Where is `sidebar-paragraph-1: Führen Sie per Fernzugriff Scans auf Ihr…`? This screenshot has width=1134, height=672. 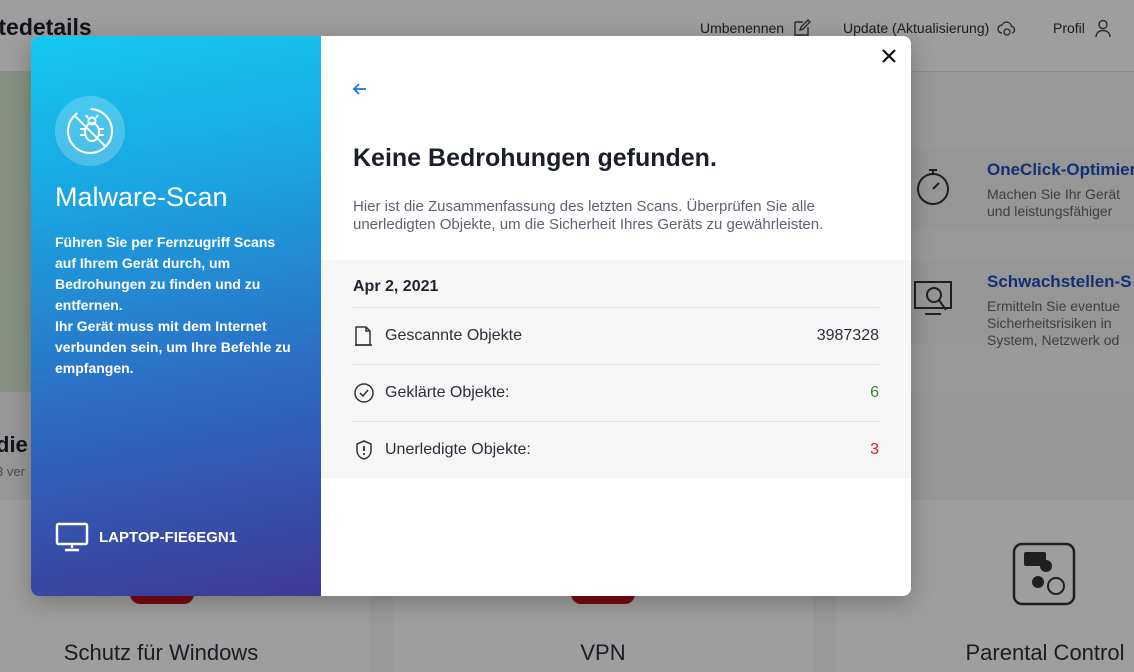 sidebar-paragraph-1: Führen Sie per Fernzugriff Scans auf Ihr… is located at coordinates (165, 273).